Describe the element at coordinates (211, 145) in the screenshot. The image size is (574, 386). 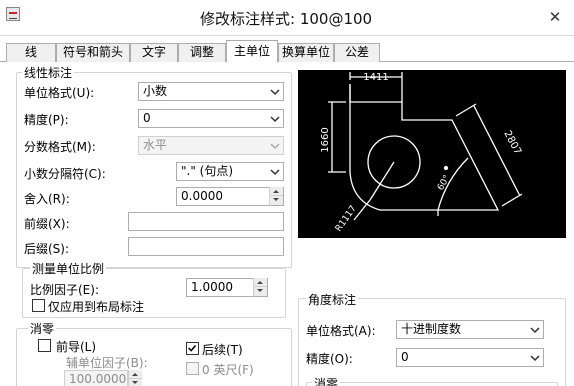
I see `fraction-format-select: 水平` at that location.